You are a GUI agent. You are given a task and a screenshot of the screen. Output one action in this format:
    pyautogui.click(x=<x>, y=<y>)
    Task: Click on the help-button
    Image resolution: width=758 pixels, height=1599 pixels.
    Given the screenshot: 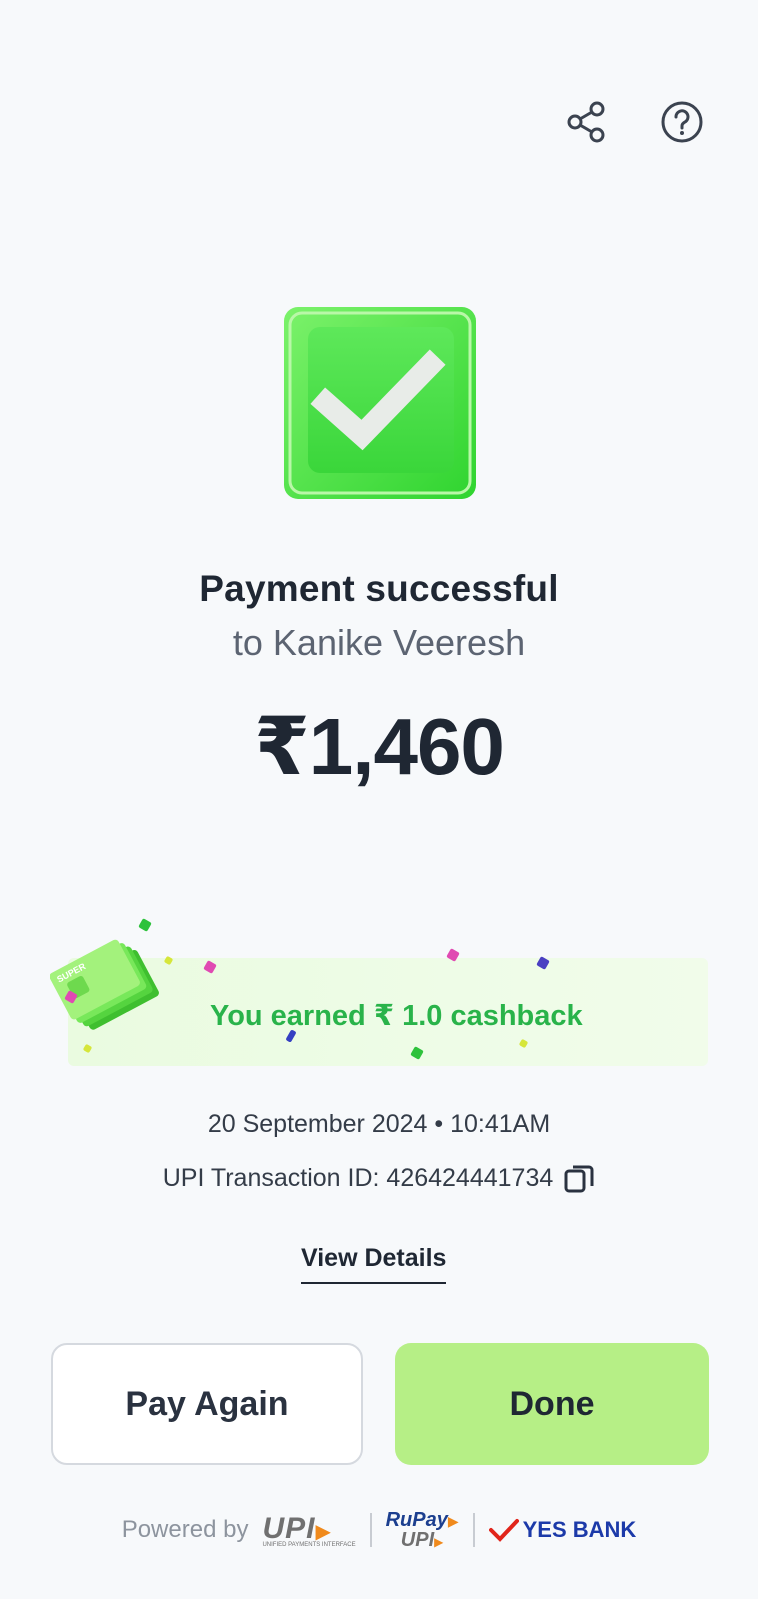 What is the action you would take?
    pyautogui.click(x=682, y=122)
    